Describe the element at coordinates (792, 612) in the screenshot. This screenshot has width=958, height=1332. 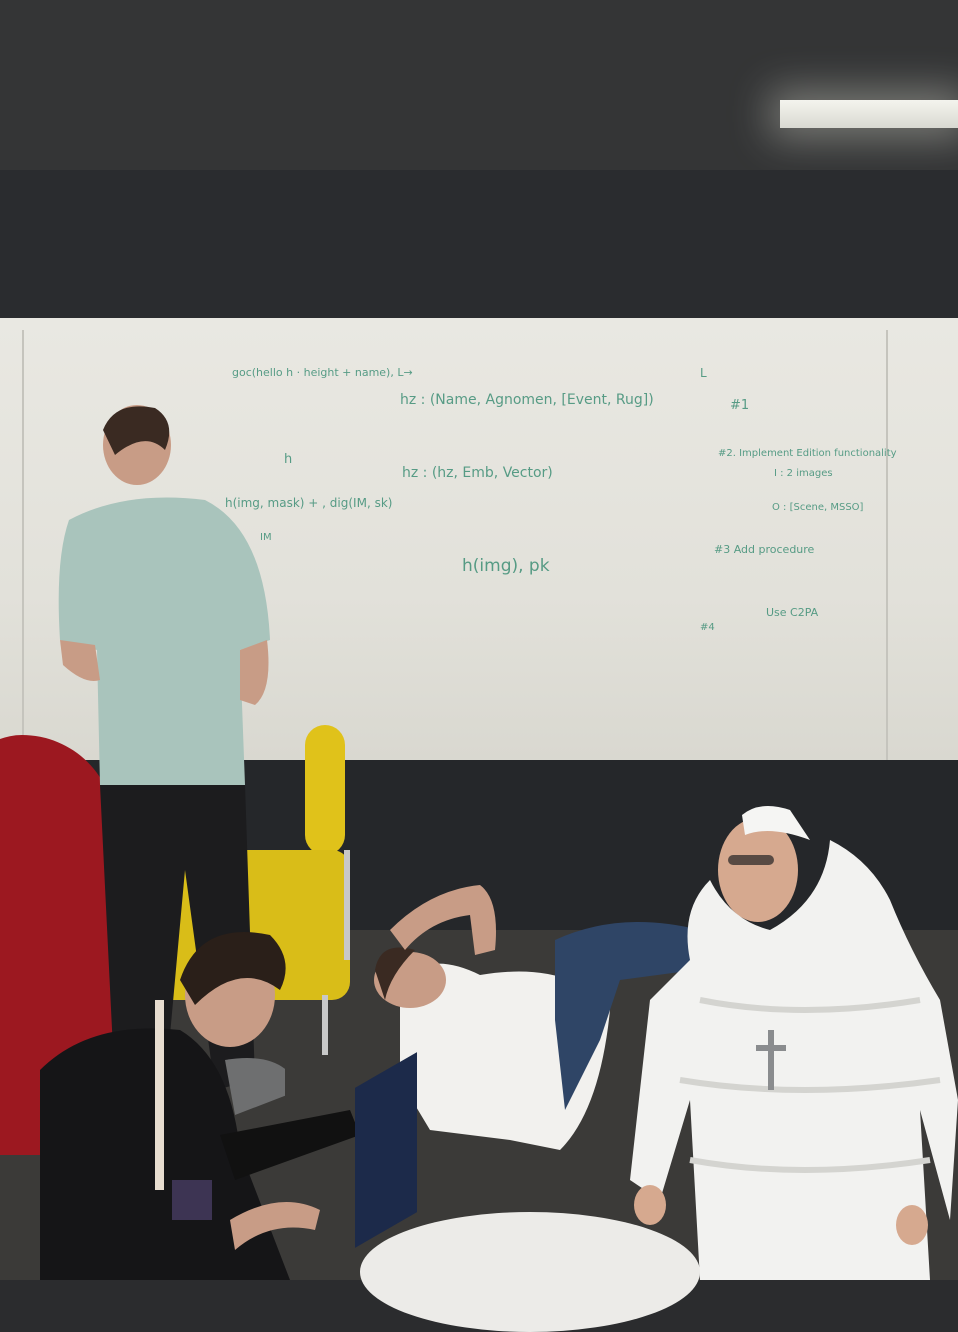
I see `whiteboard-note: Use C2PA` at that location.